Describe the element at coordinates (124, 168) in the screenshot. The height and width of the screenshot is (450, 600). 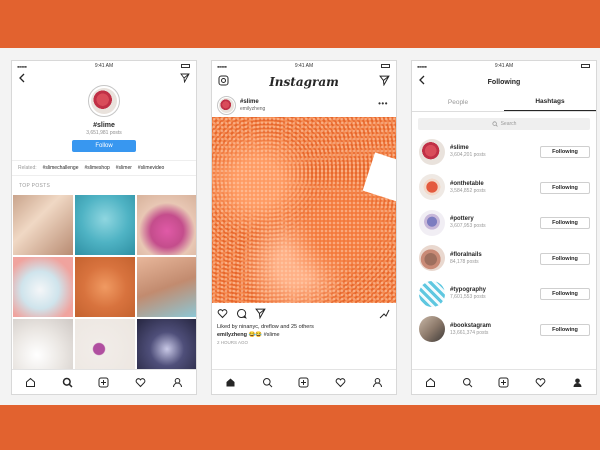
I see `related-tag: #slimer` at that location.